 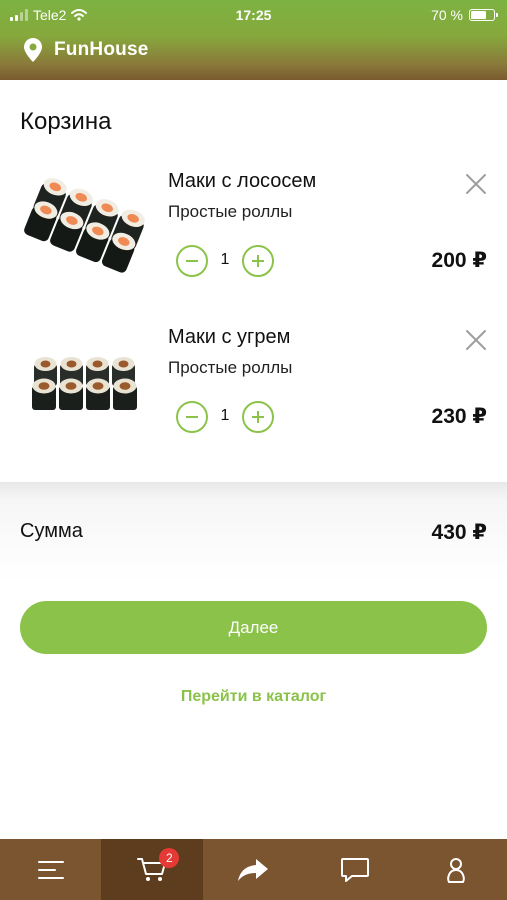 I want to click on battery-percent: 70 %, so click(x=447, y=15).